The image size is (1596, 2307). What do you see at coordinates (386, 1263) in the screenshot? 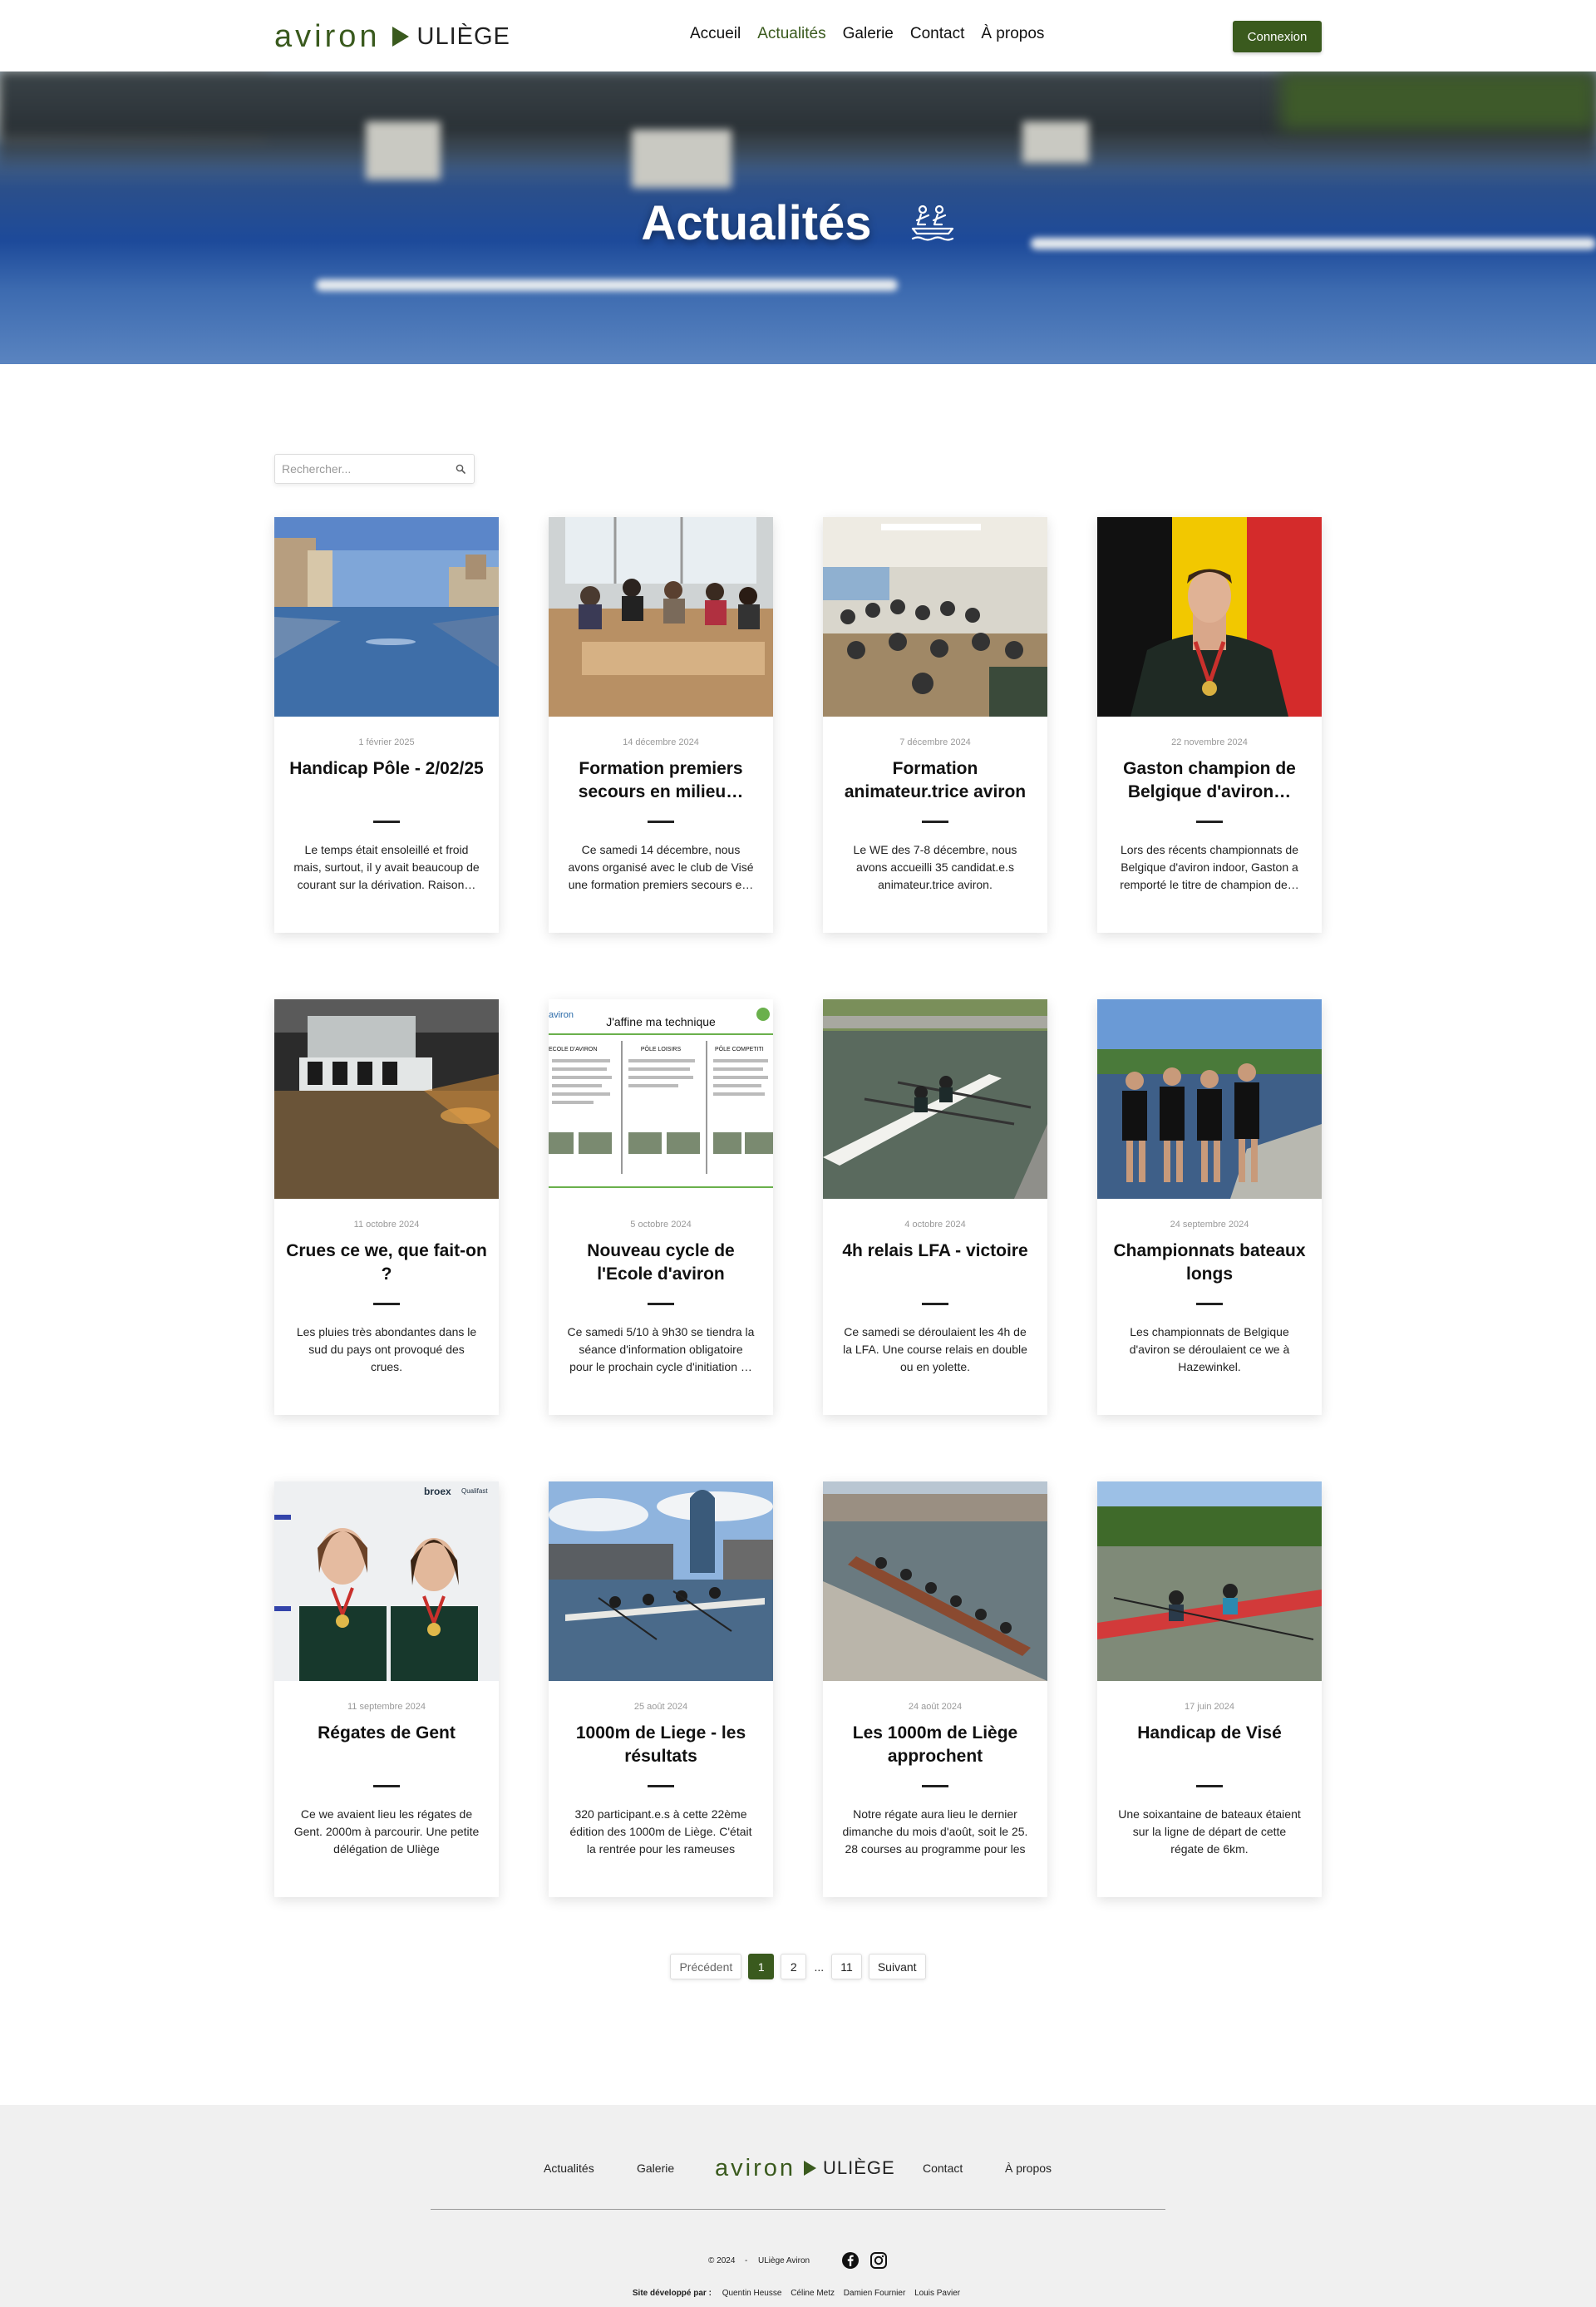
I see `article-title: Crues ce we, que fait-on ?` at bounding box center [386, 1263].